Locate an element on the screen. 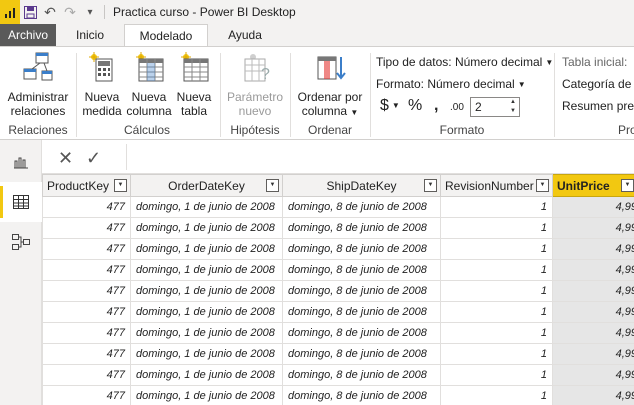 This screenshot has width=634, height=405. decimal-places-stepper: 2 ▲ ▼ is located at coordinates (495, 107).